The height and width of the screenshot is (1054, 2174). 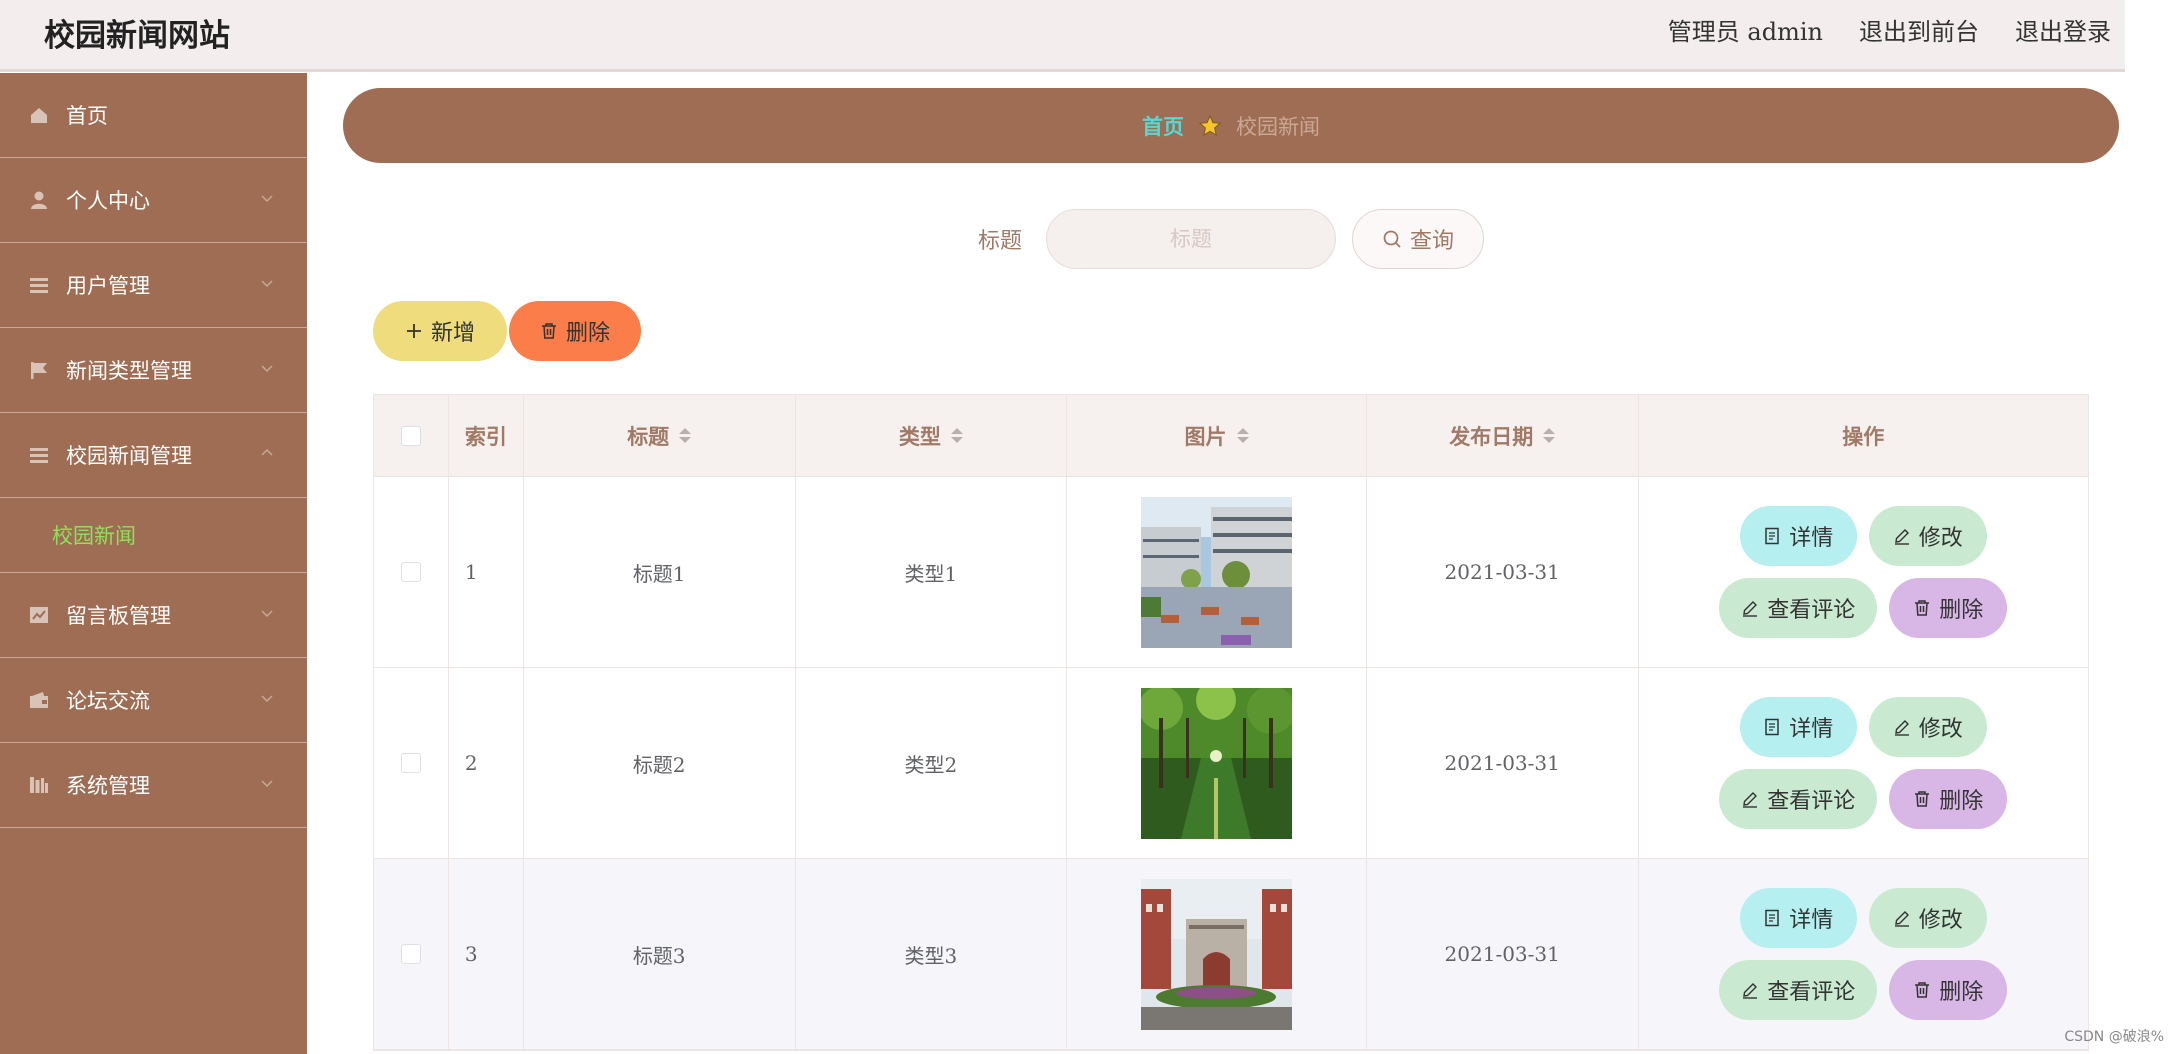 I want to click on page-scrollbar, so click(x=2149, y=527).